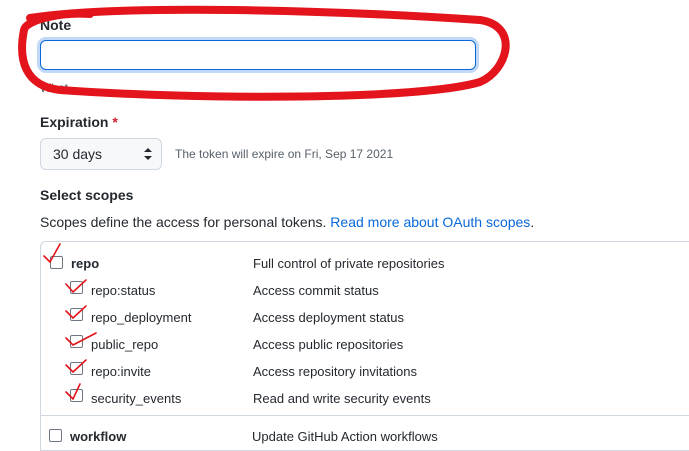 This screenshot has height=451, width=689. Describe the element at coordinates (123, 290) in the screenshot. I see `scope-name: repo:status` at that location.